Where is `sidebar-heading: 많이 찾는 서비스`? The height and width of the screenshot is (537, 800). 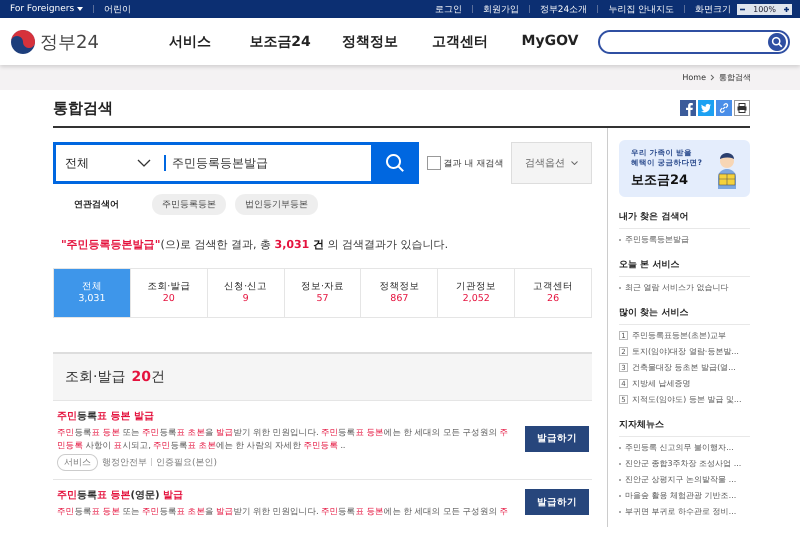
sidebar-heading: 많이 찾는 서비스 is located at coordinates (684, 315).